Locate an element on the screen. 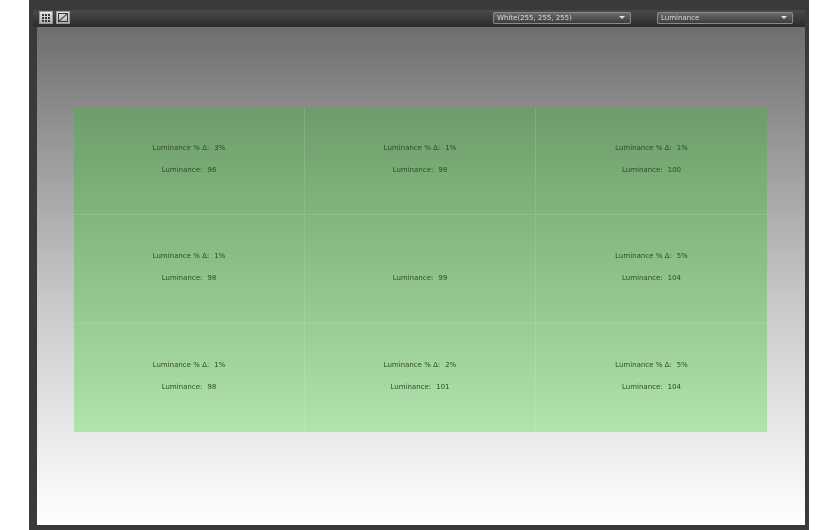 The image size is (840, 530). luminance-line: Luminance: 101 is located at coordinates (420, 387).